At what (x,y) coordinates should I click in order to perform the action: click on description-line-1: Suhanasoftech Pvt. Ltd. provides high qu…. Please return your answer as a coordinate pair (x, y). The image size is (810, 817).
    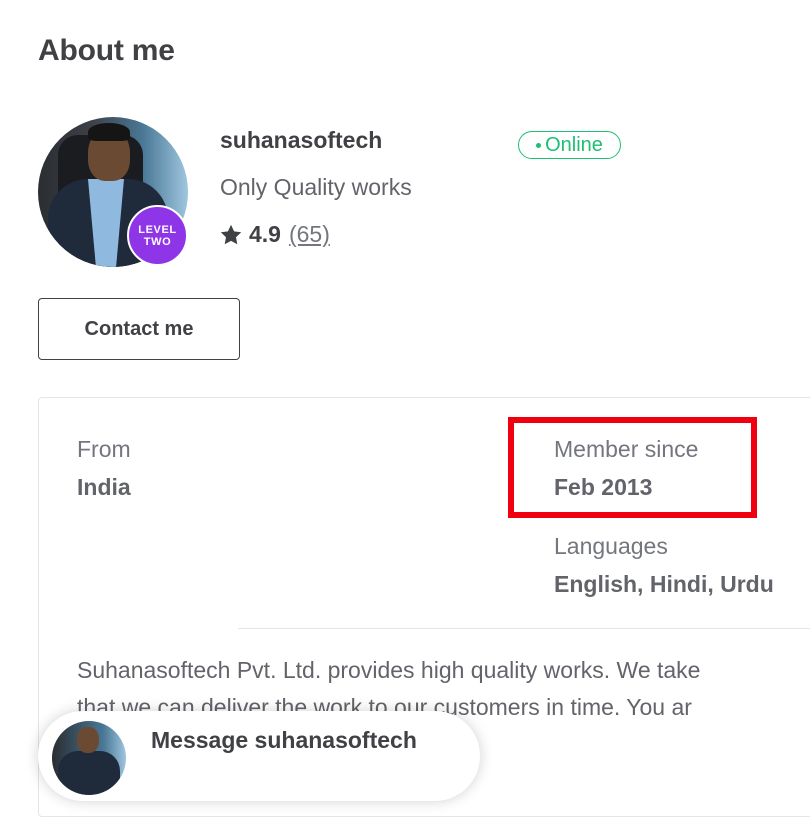
    Looking at the image, I should click on (389, 670).